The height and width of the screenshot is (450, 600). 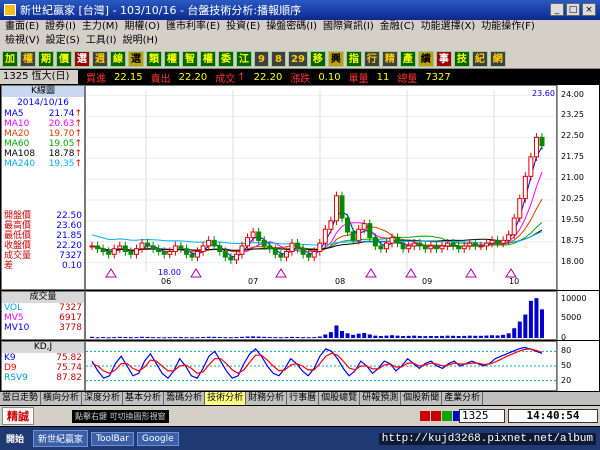 What do you see at coordinates (118, 59) in the screenshot?
I see `toolbar-button: 線` at bounding box center [118, 59].